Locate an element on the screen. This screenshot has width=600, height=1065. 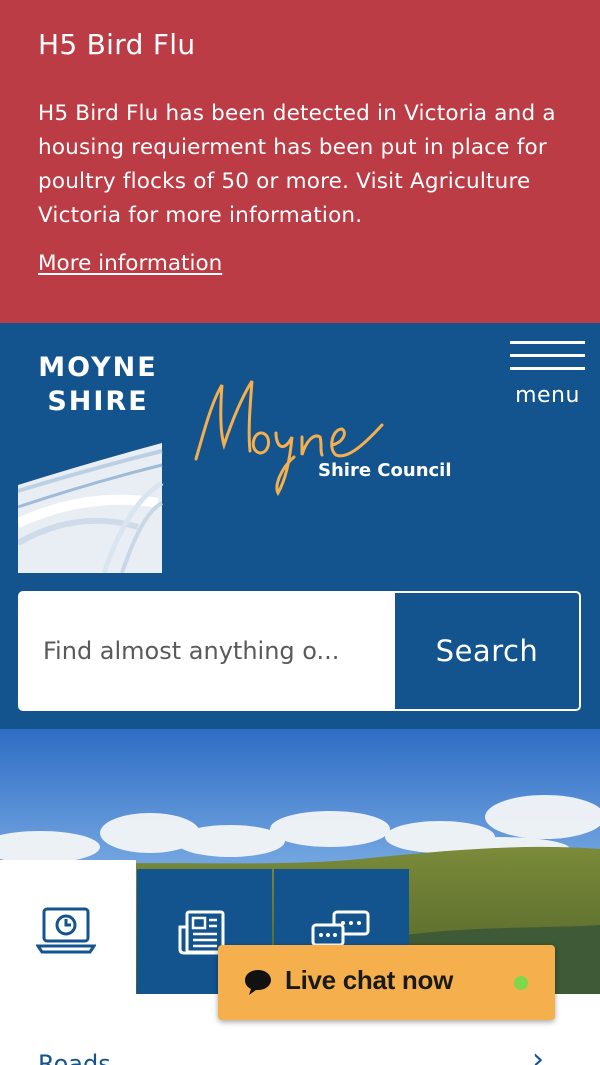
logo-line-1: MOYNE is located at coordinates (98, 367).